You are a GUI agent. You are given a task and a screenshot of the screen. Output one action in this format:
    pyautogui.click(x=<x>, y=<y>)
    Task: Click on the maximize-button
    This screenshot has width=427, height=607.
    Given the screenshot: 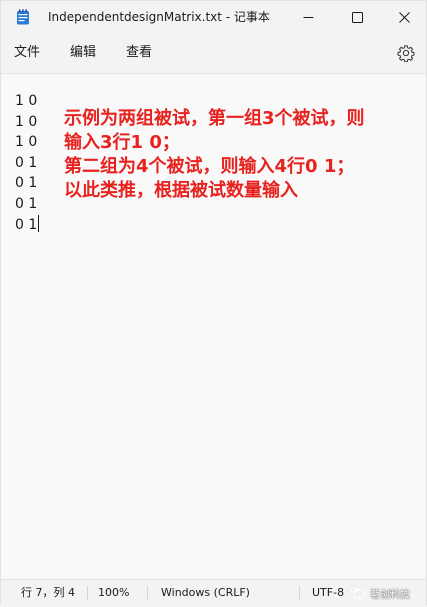 What is the action you would take?
    pyautogui.click(x=357, y=17)
    